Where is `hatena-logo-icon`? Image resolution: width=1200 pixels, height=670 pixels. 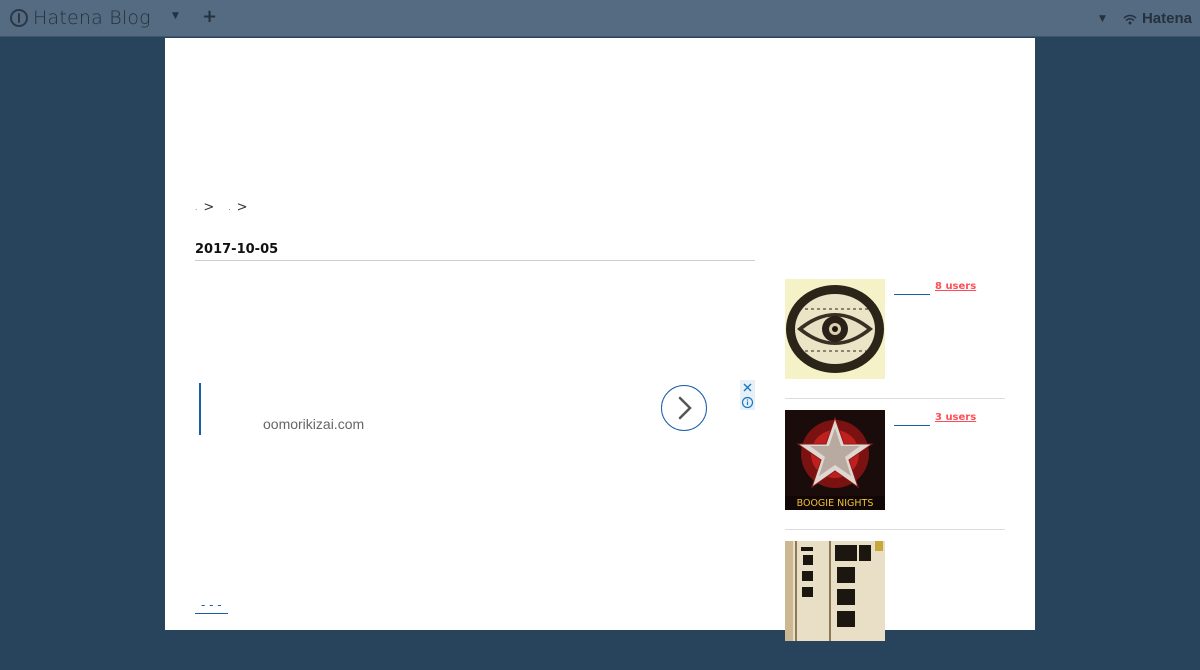
hatena-logo-icon is located at coordinates (19, 18).